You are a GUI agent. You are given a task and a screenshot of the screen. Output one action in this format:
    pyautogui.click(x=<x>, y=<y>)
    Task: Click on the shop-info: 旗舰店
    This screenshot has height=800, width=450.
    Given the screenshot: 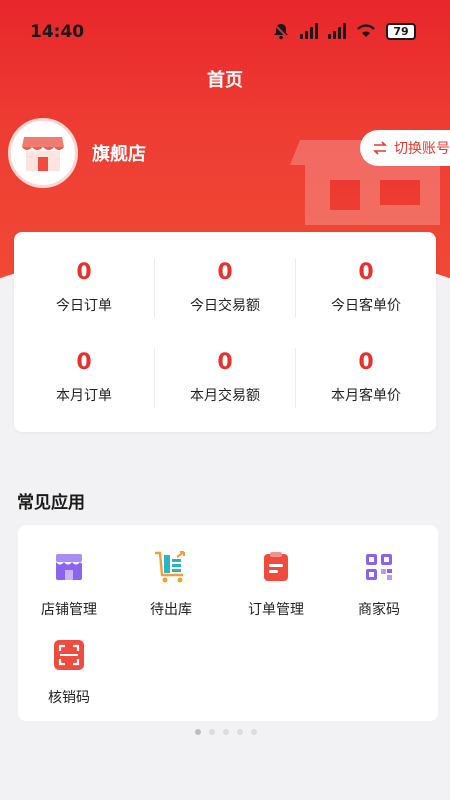 What is the action you would take?
    pyautogui.click(x=77, y=153)
    